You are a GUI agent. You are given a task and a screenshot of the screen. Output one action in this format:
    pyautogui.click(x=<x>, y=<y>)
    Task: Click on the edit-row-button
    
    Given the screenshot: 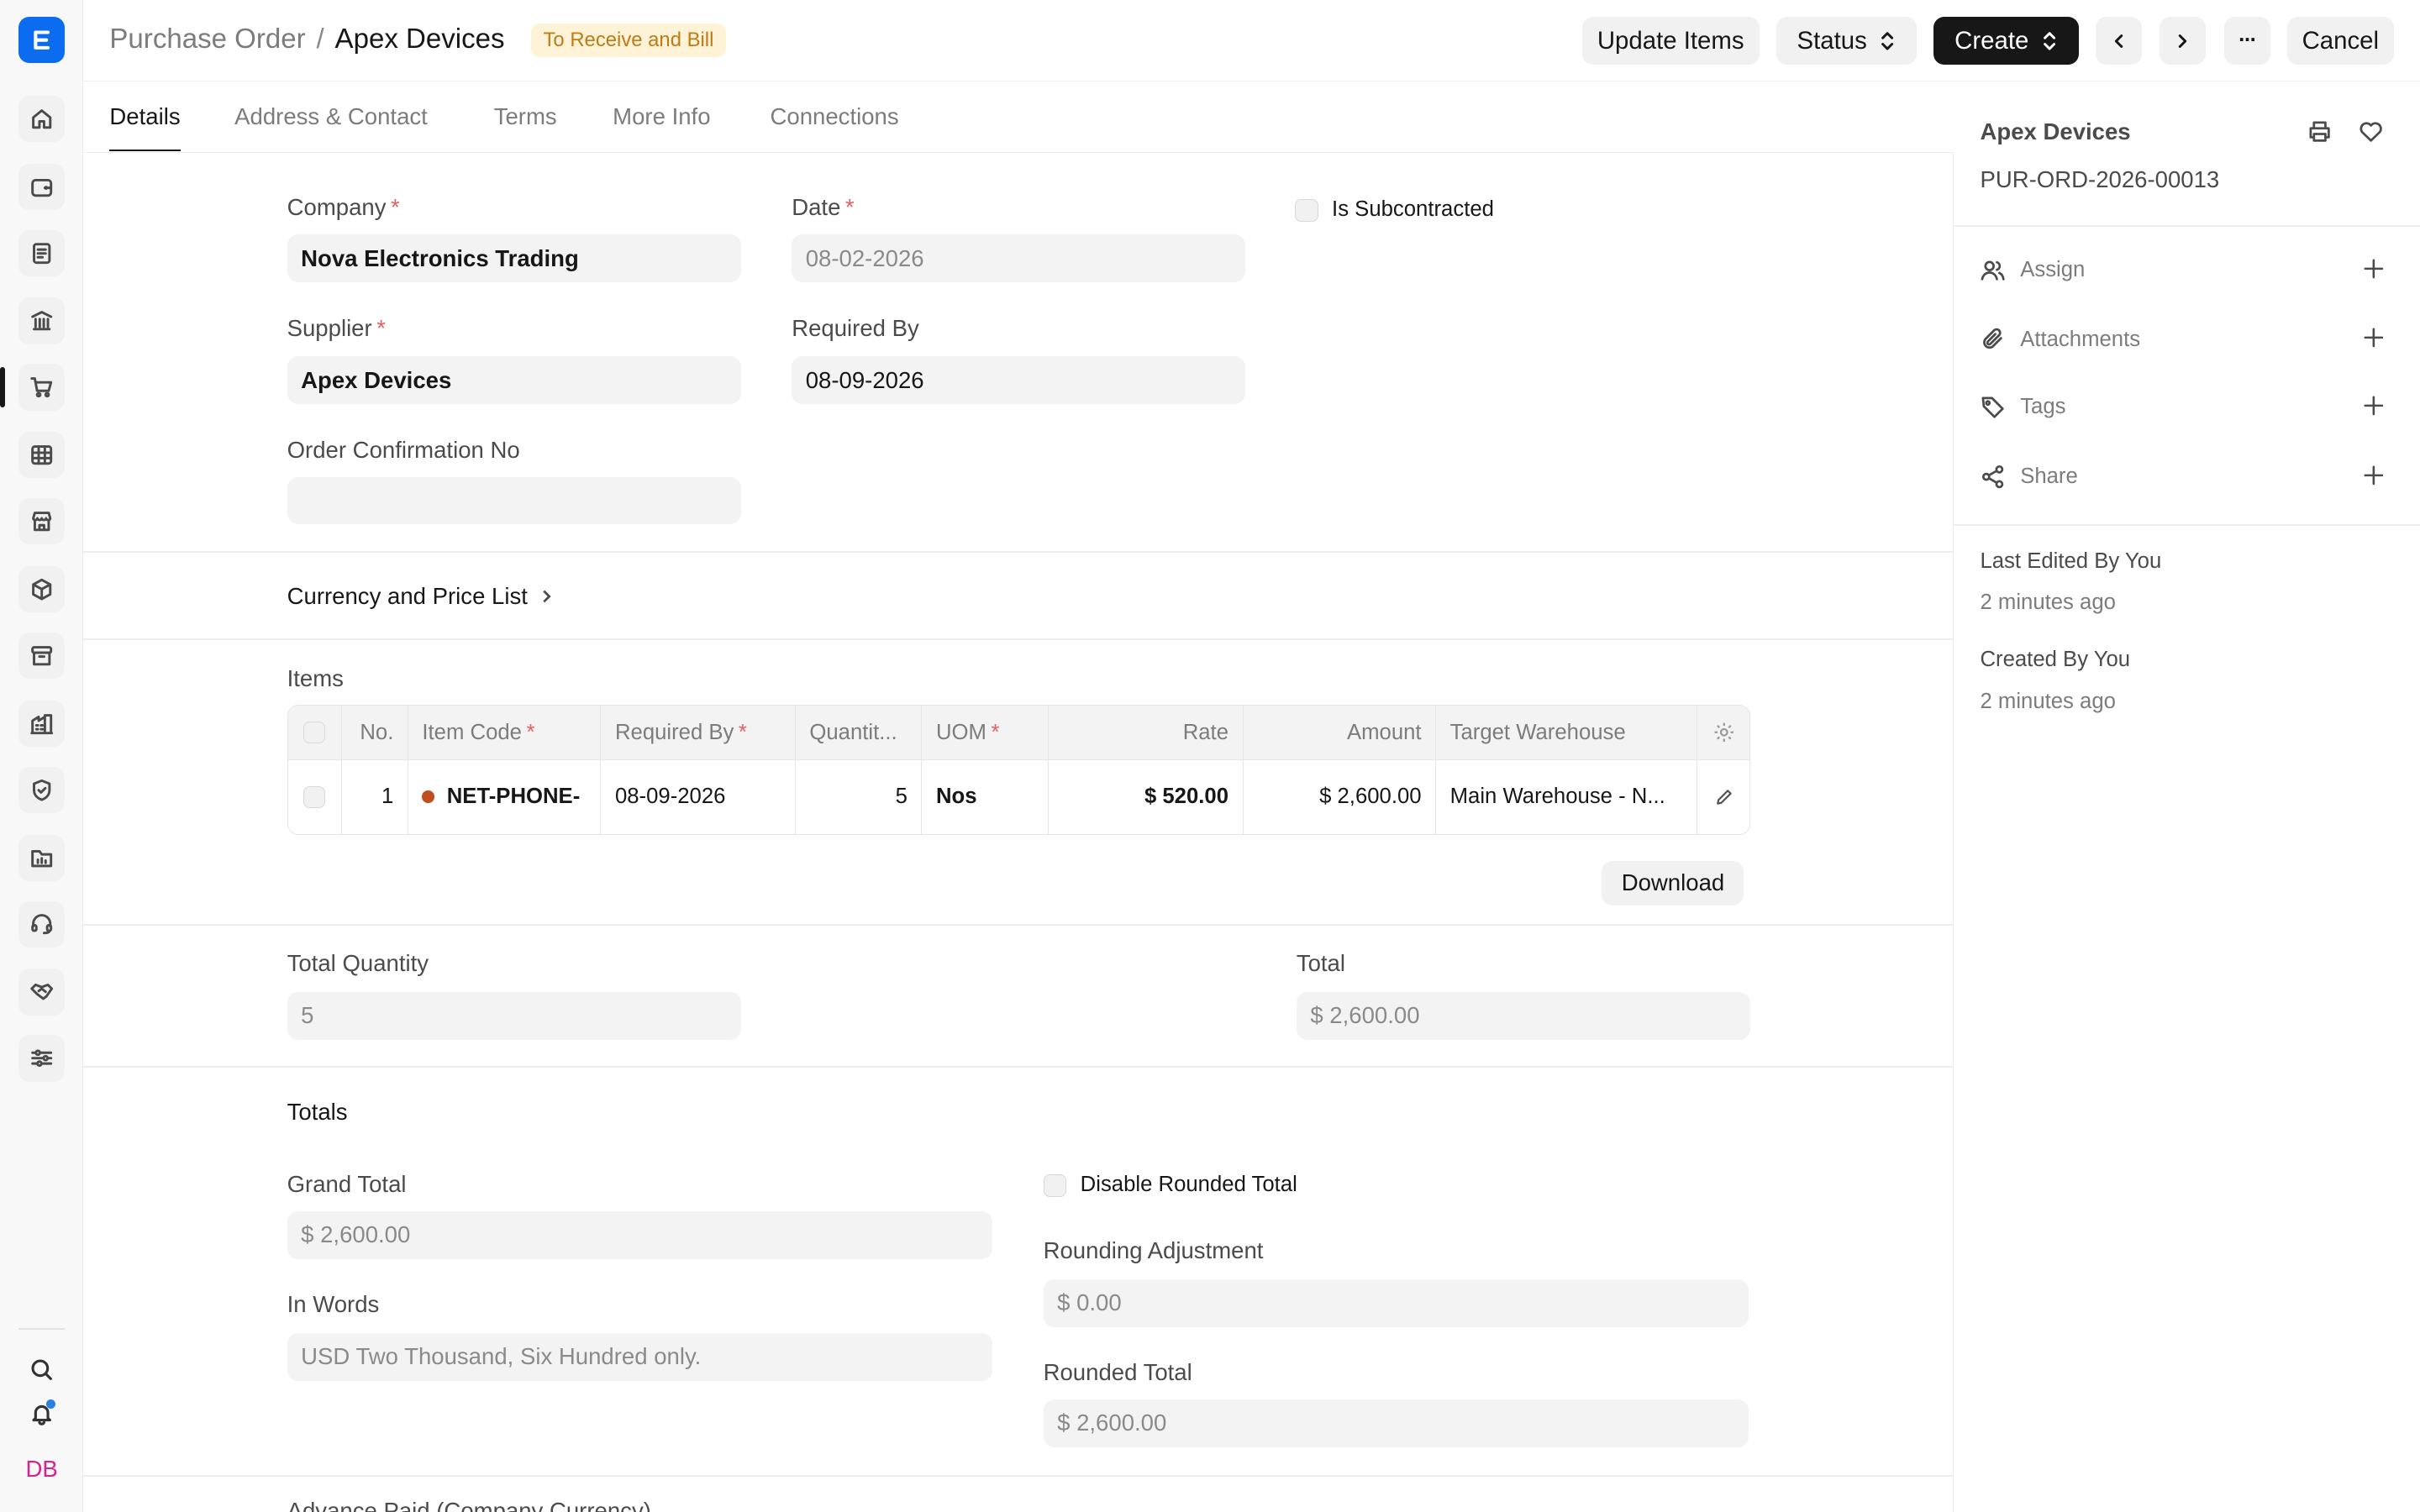 What is the action you would take?
    pyautogui.click(x=1723, y=797)
    